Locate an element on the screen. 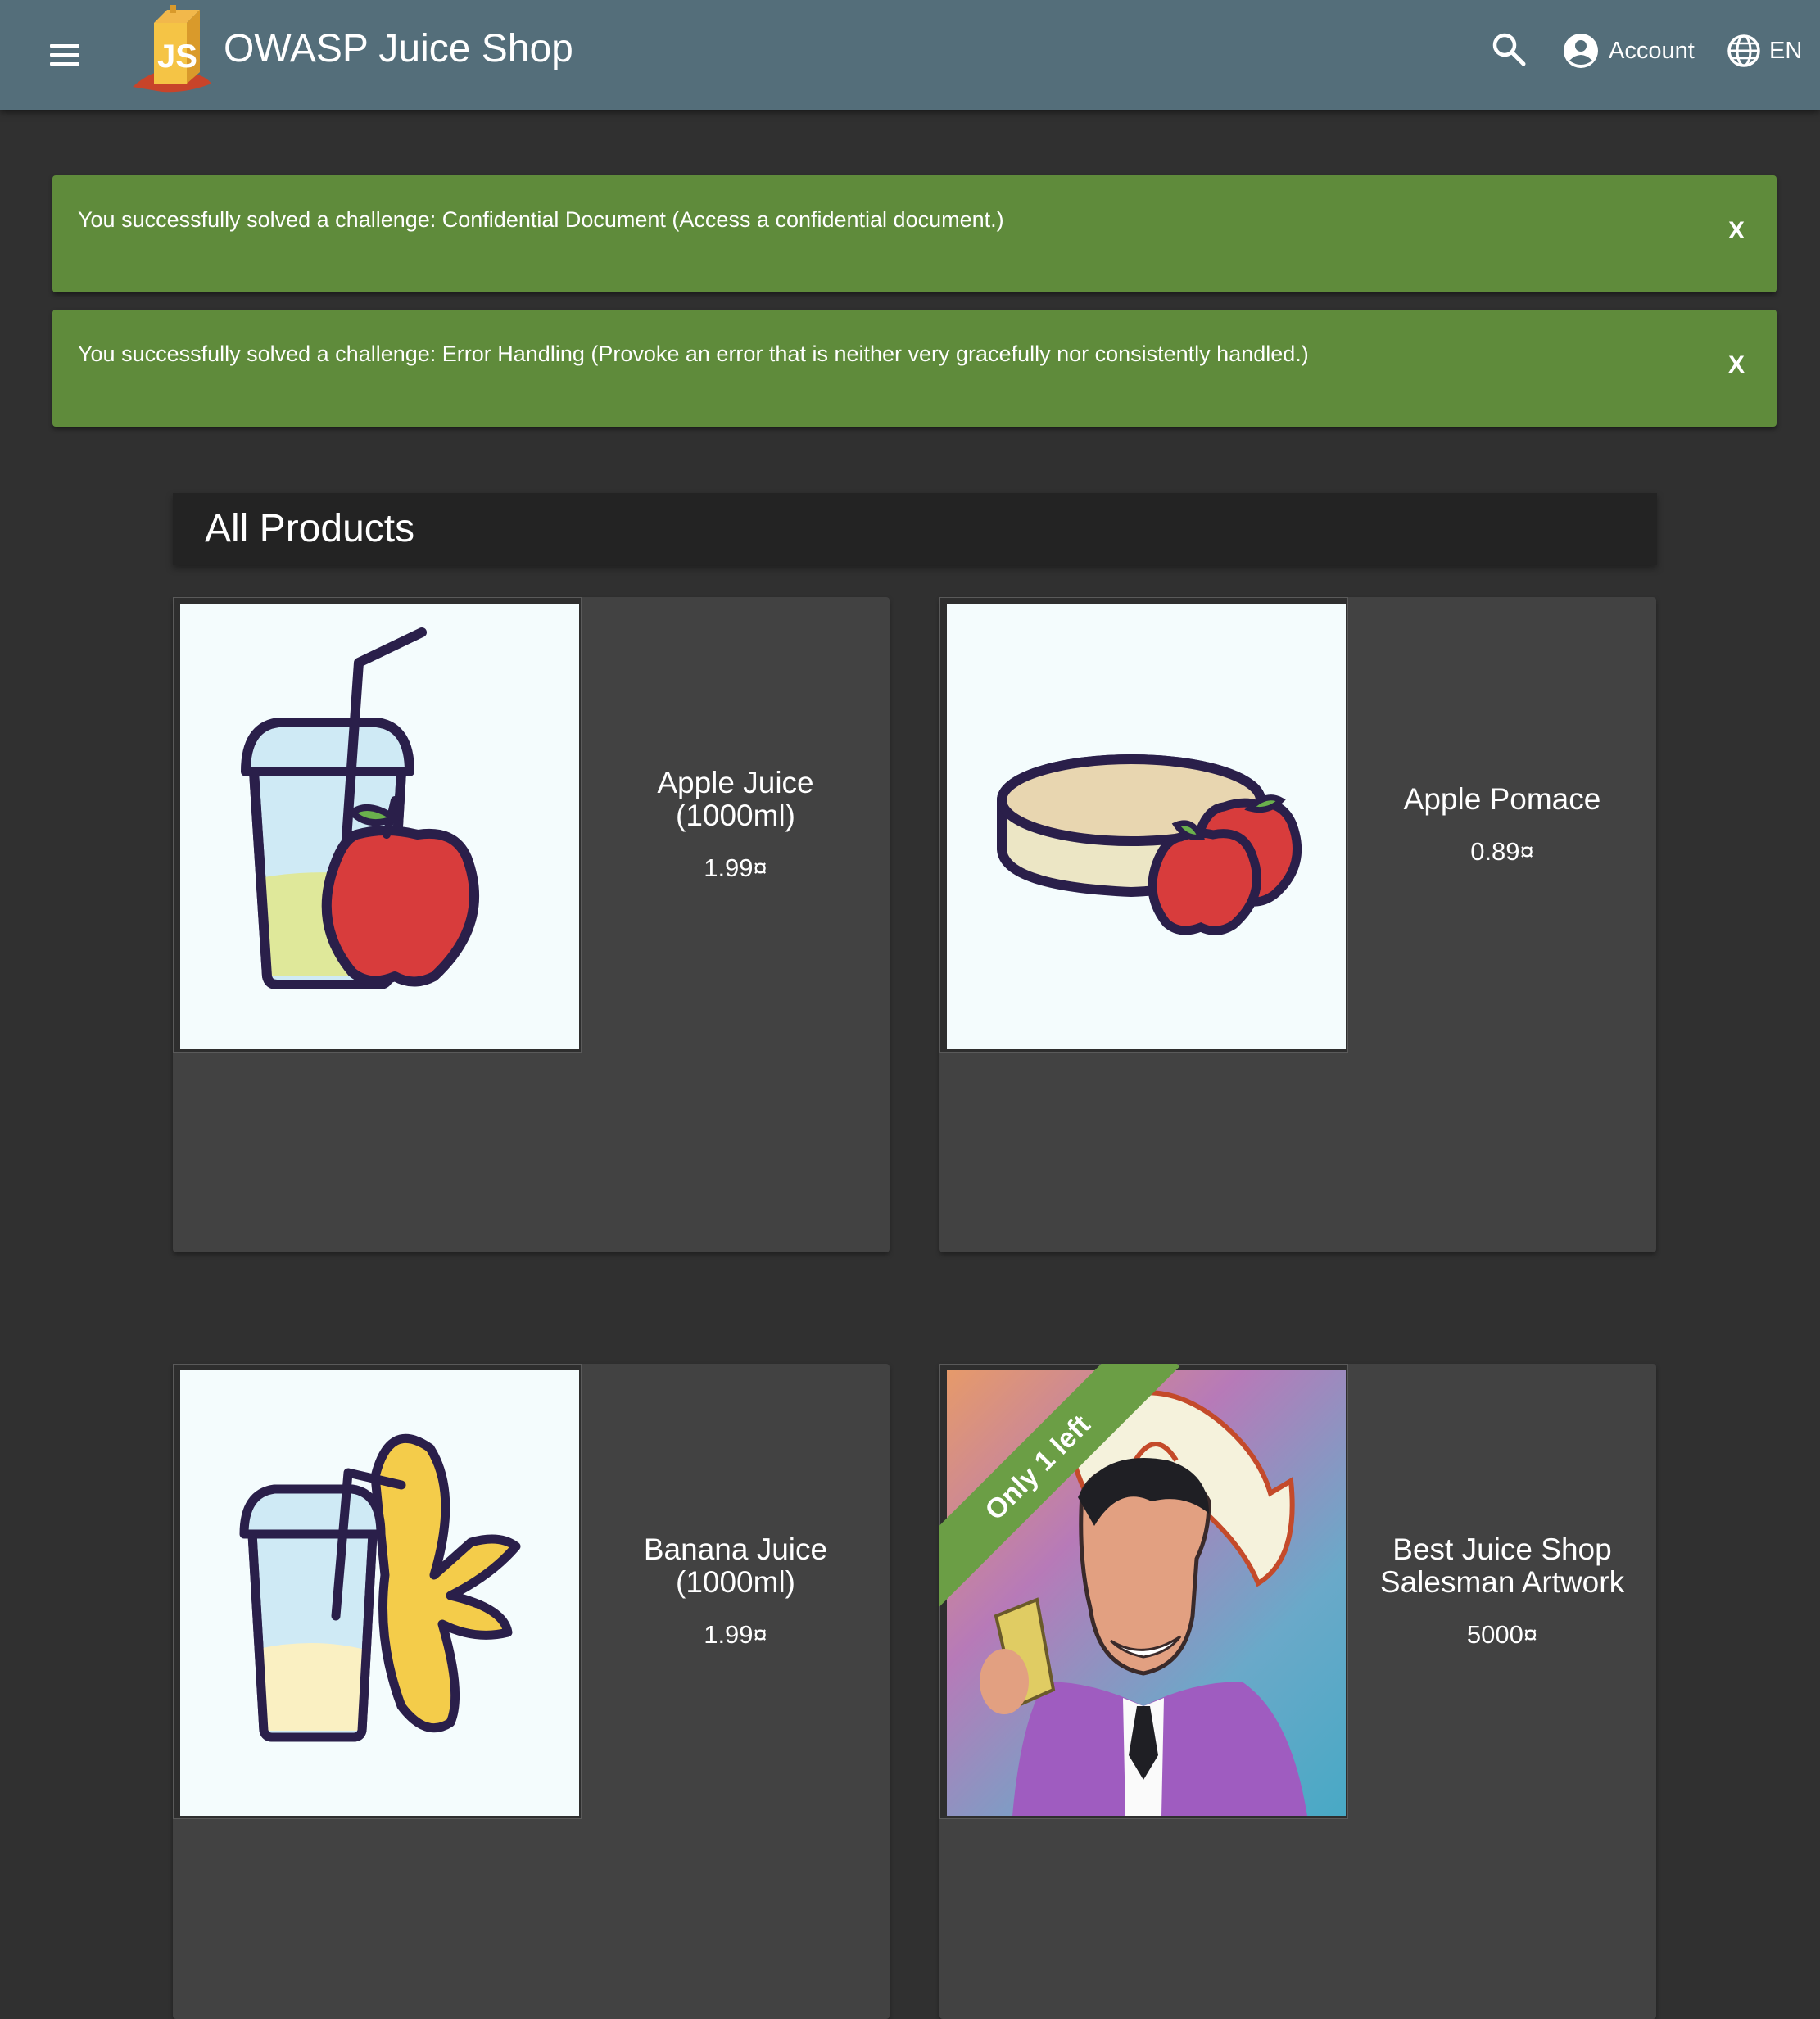 The height and width of the screenshot is (2019, 1820). product-name: Apple Pomace is located at coordinates (1502, 799).